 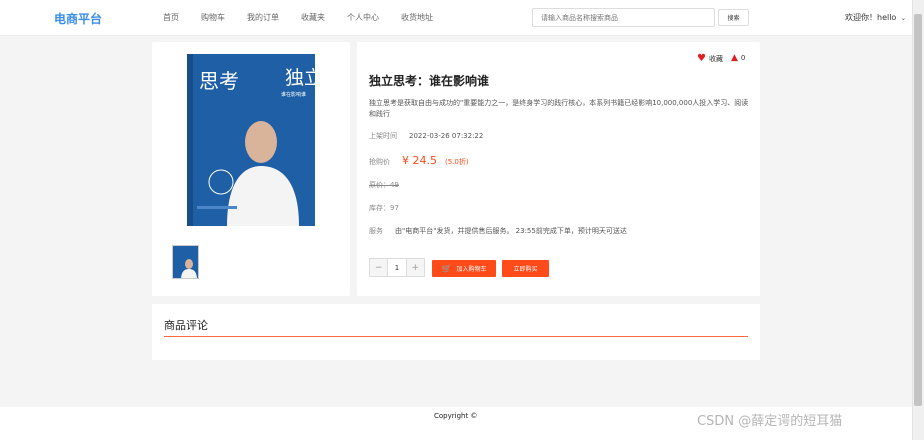 I want to click on add-to-cart-button: 🛒 加入购物车, so click(x=464, y=268).